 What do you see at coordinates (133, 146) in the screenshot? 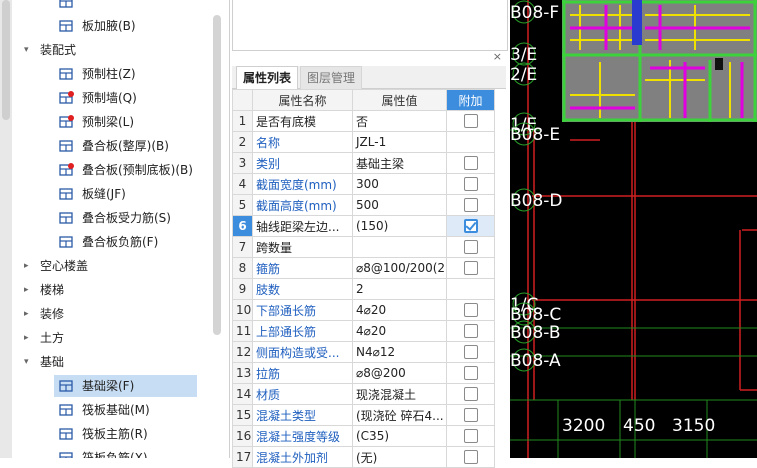
I see `tree-item: 叠合板(整厚)(B)` at bounding box center [133, 146].